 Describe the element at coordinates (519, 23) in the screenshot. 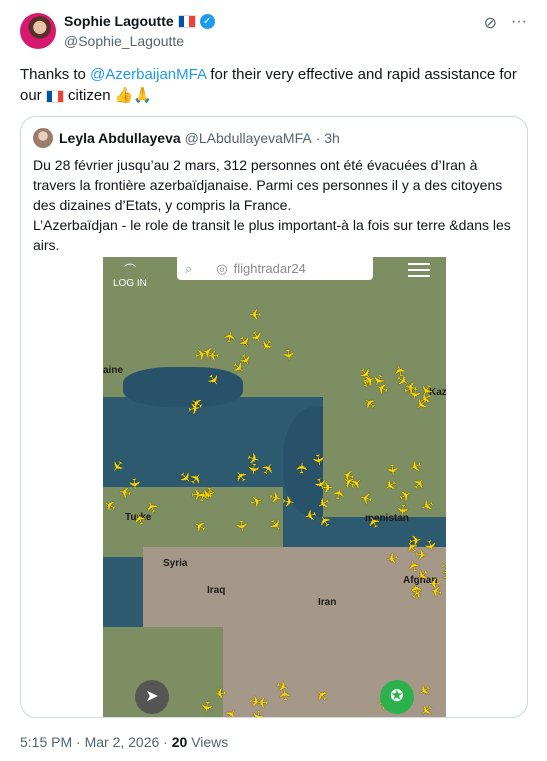

I see `more-options-icon: ···` at that location.